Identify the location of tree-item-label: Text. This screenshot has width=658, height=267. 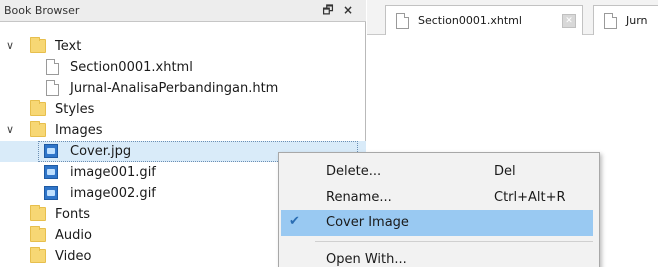
(68, 46).